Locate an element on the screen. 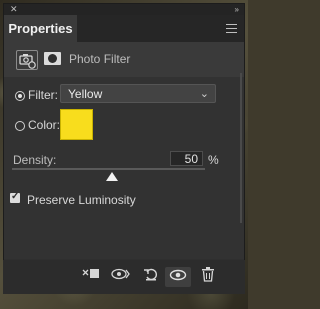  filter-dropdown: Yellow ⌄ is located at coordinates (138, 93).